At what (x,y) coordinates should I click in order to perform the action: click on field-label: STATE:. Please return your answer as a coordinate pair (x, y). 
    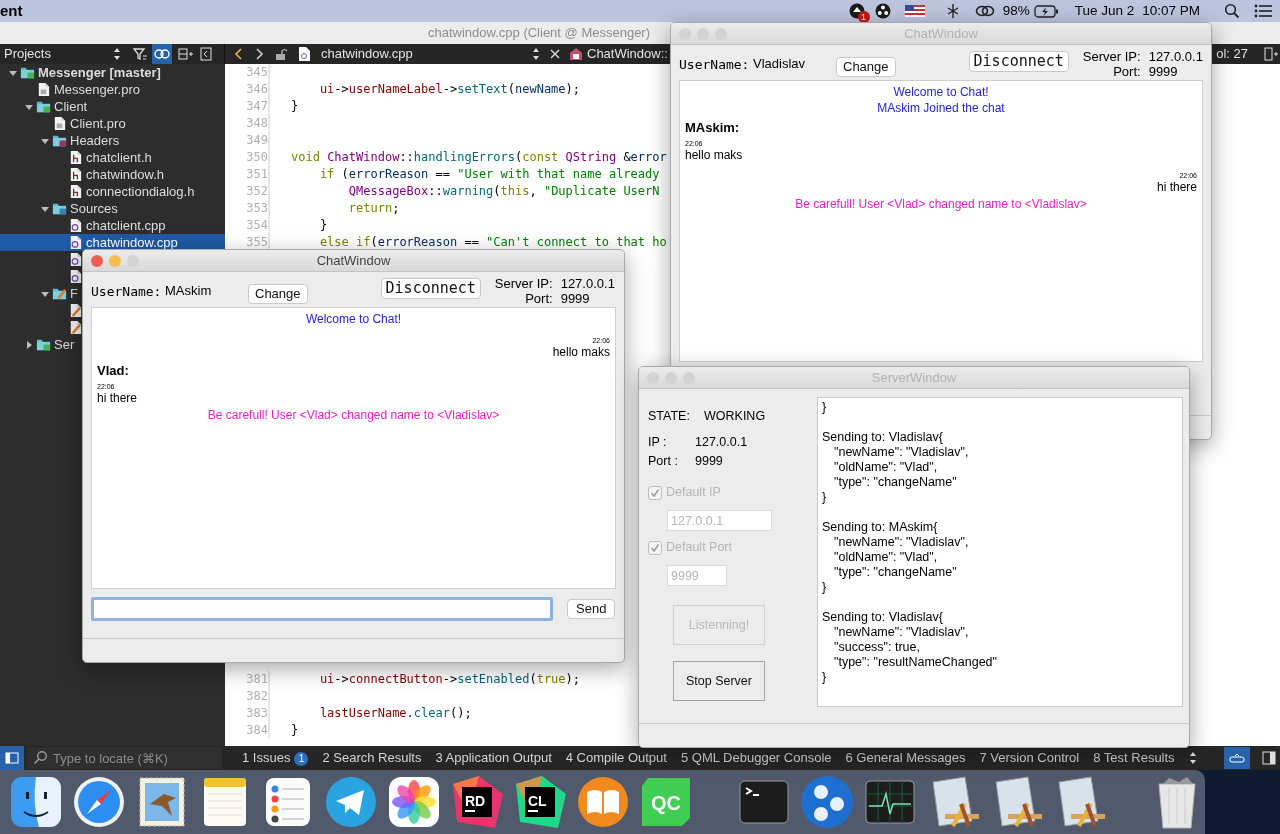
    Looking at the image, I should click on (669, 416).